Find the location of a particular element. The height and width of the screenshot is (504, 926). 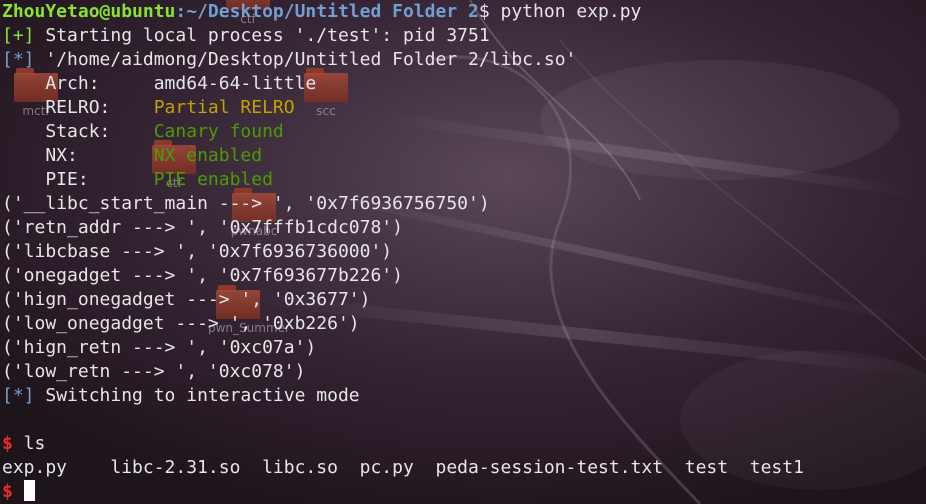

terminal-output-line: ('low_onegadget ---> ', '0xb226') is located at coordinates (181, 323).